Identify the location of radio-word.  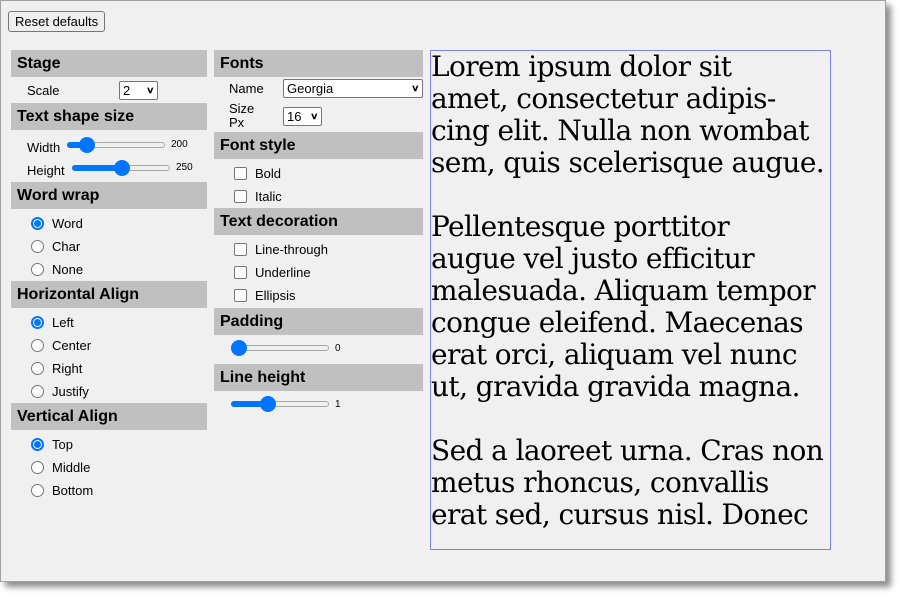
(37, 223).